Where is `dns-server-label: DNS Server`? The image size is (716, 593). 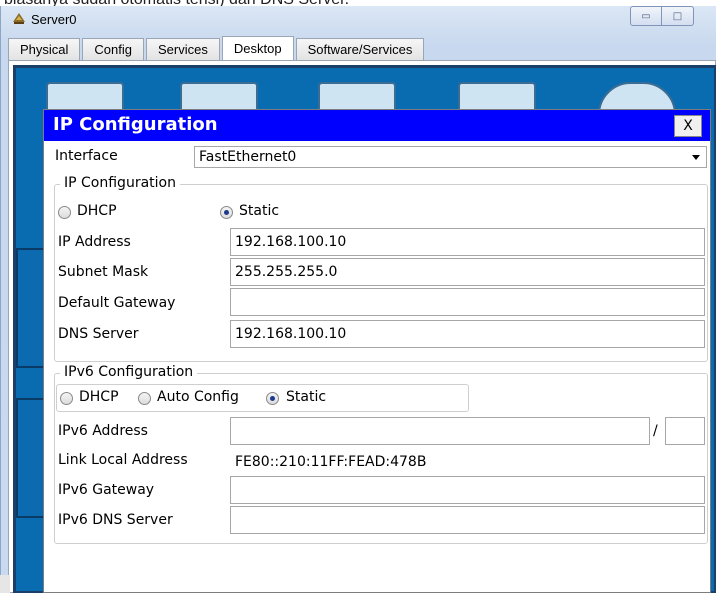 dns-server-label: DNS Server is located at coordinates (98, 334).